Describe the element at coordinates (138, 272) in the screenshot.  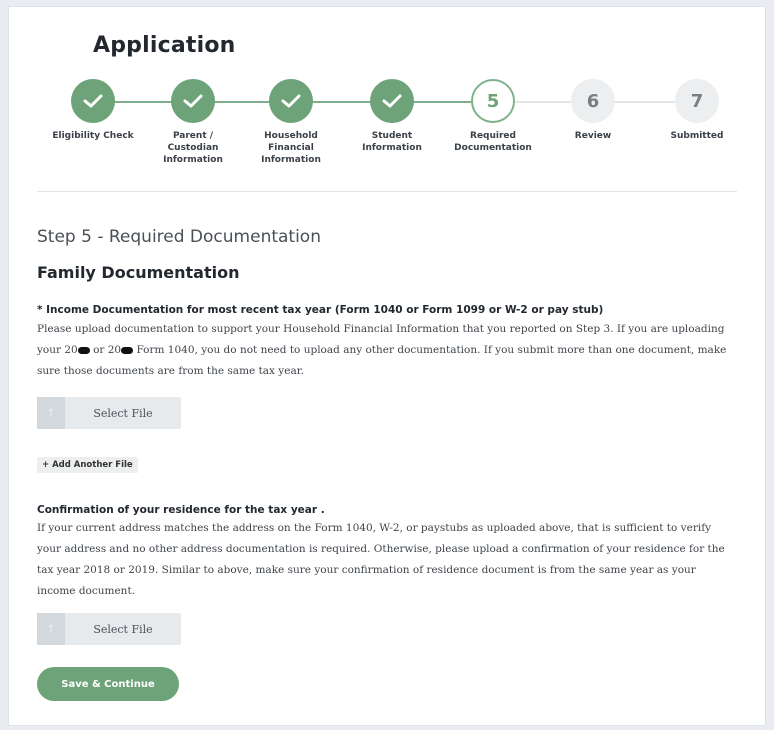
I see `section-title: Family Documentation` at that location.